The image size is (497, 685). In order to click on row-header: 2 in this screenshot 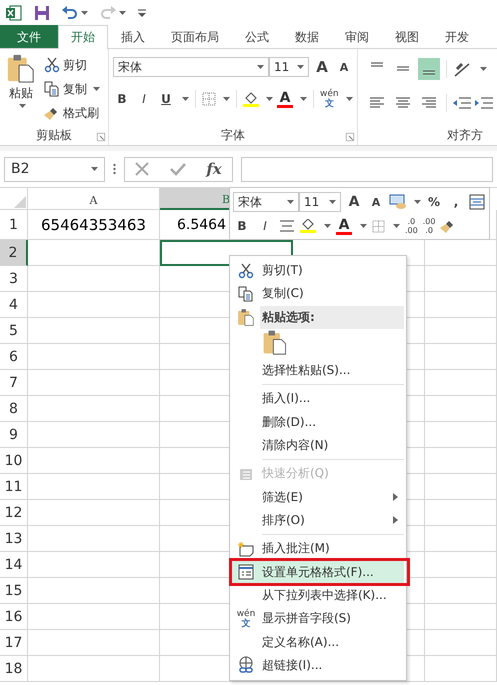, I will do `click(14, 253)`.